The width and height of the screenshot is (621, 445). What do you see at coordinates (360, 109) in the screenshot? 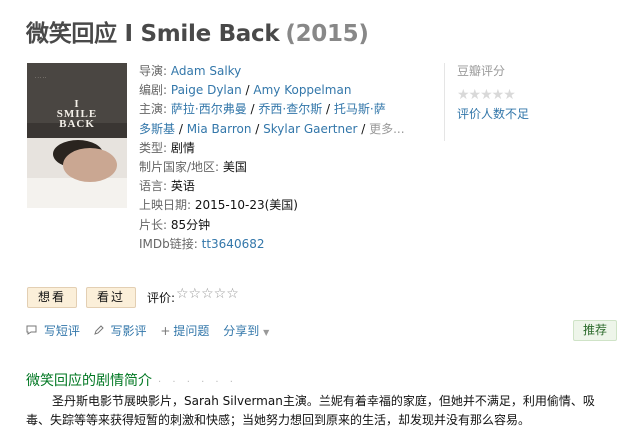
I see `cast-link-3: 托马斯·萨` at bounding box center [360, 109].